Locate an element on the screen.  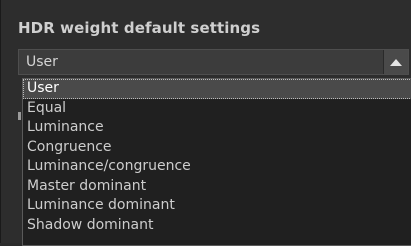
up-arrow-icon is located at coordinates (396, 62).